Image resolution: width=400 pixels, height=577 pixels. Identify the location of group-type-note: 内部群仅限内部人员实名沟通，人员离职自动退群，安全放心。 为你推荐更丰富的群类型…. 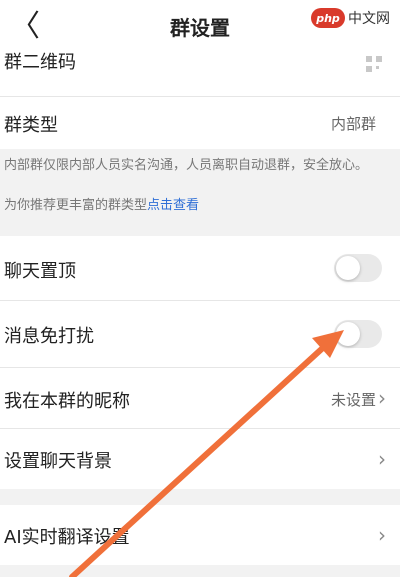
(200, 193).